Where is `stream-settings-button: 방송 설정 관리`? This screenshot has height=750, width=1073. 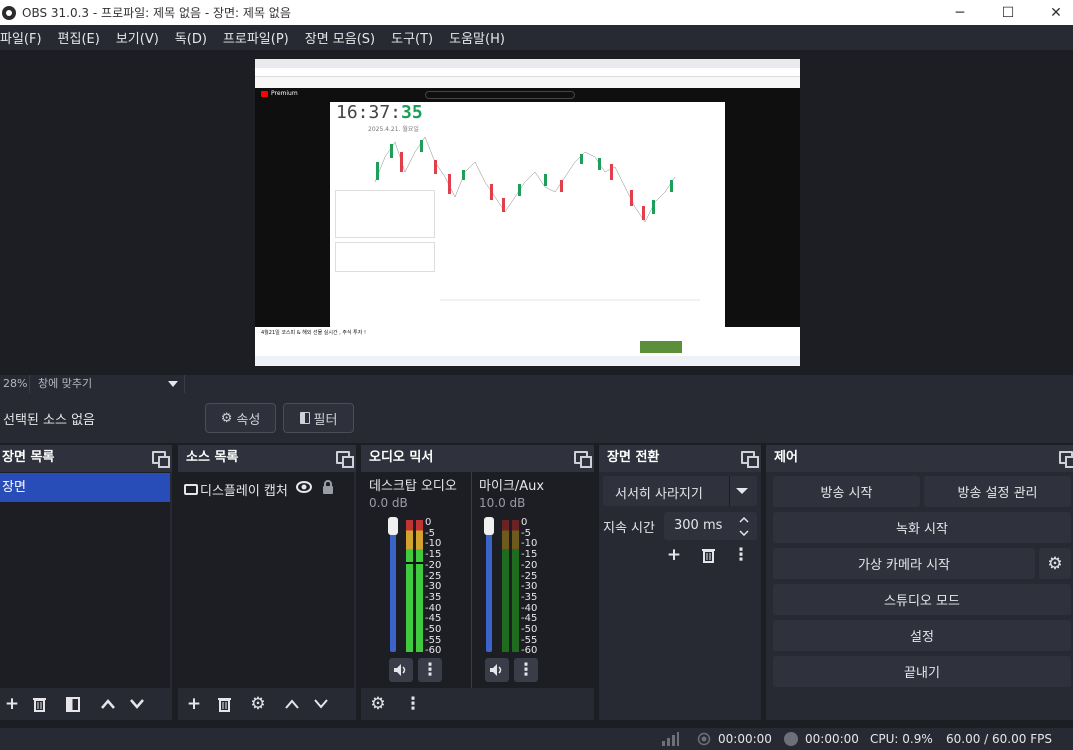
stream-settings-button: 방송 설정 관리 is located at coordinates (997, 491).